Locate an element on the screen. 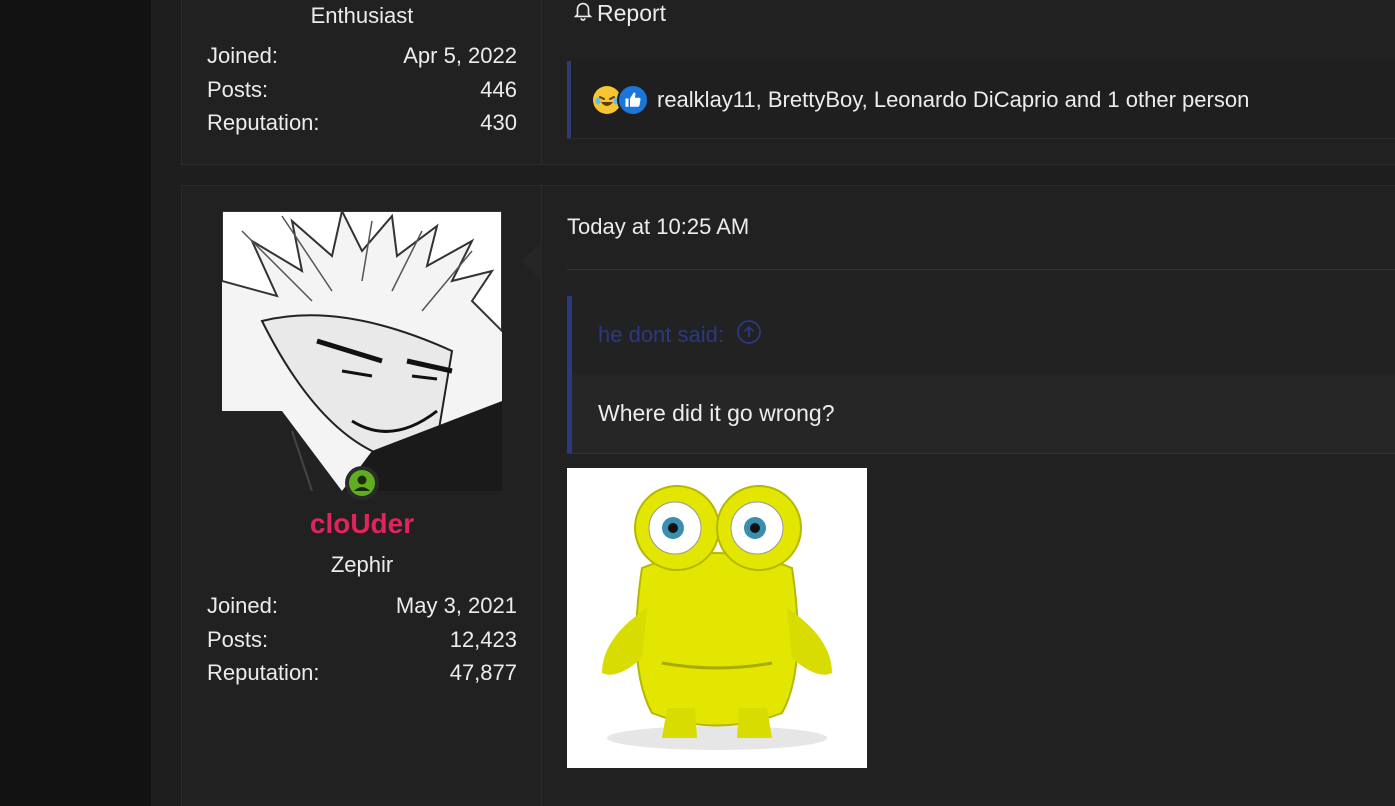 The width and height of the screenshot is (1395, 806). user-title: Enthusiast is located at coordinates (362, 15).